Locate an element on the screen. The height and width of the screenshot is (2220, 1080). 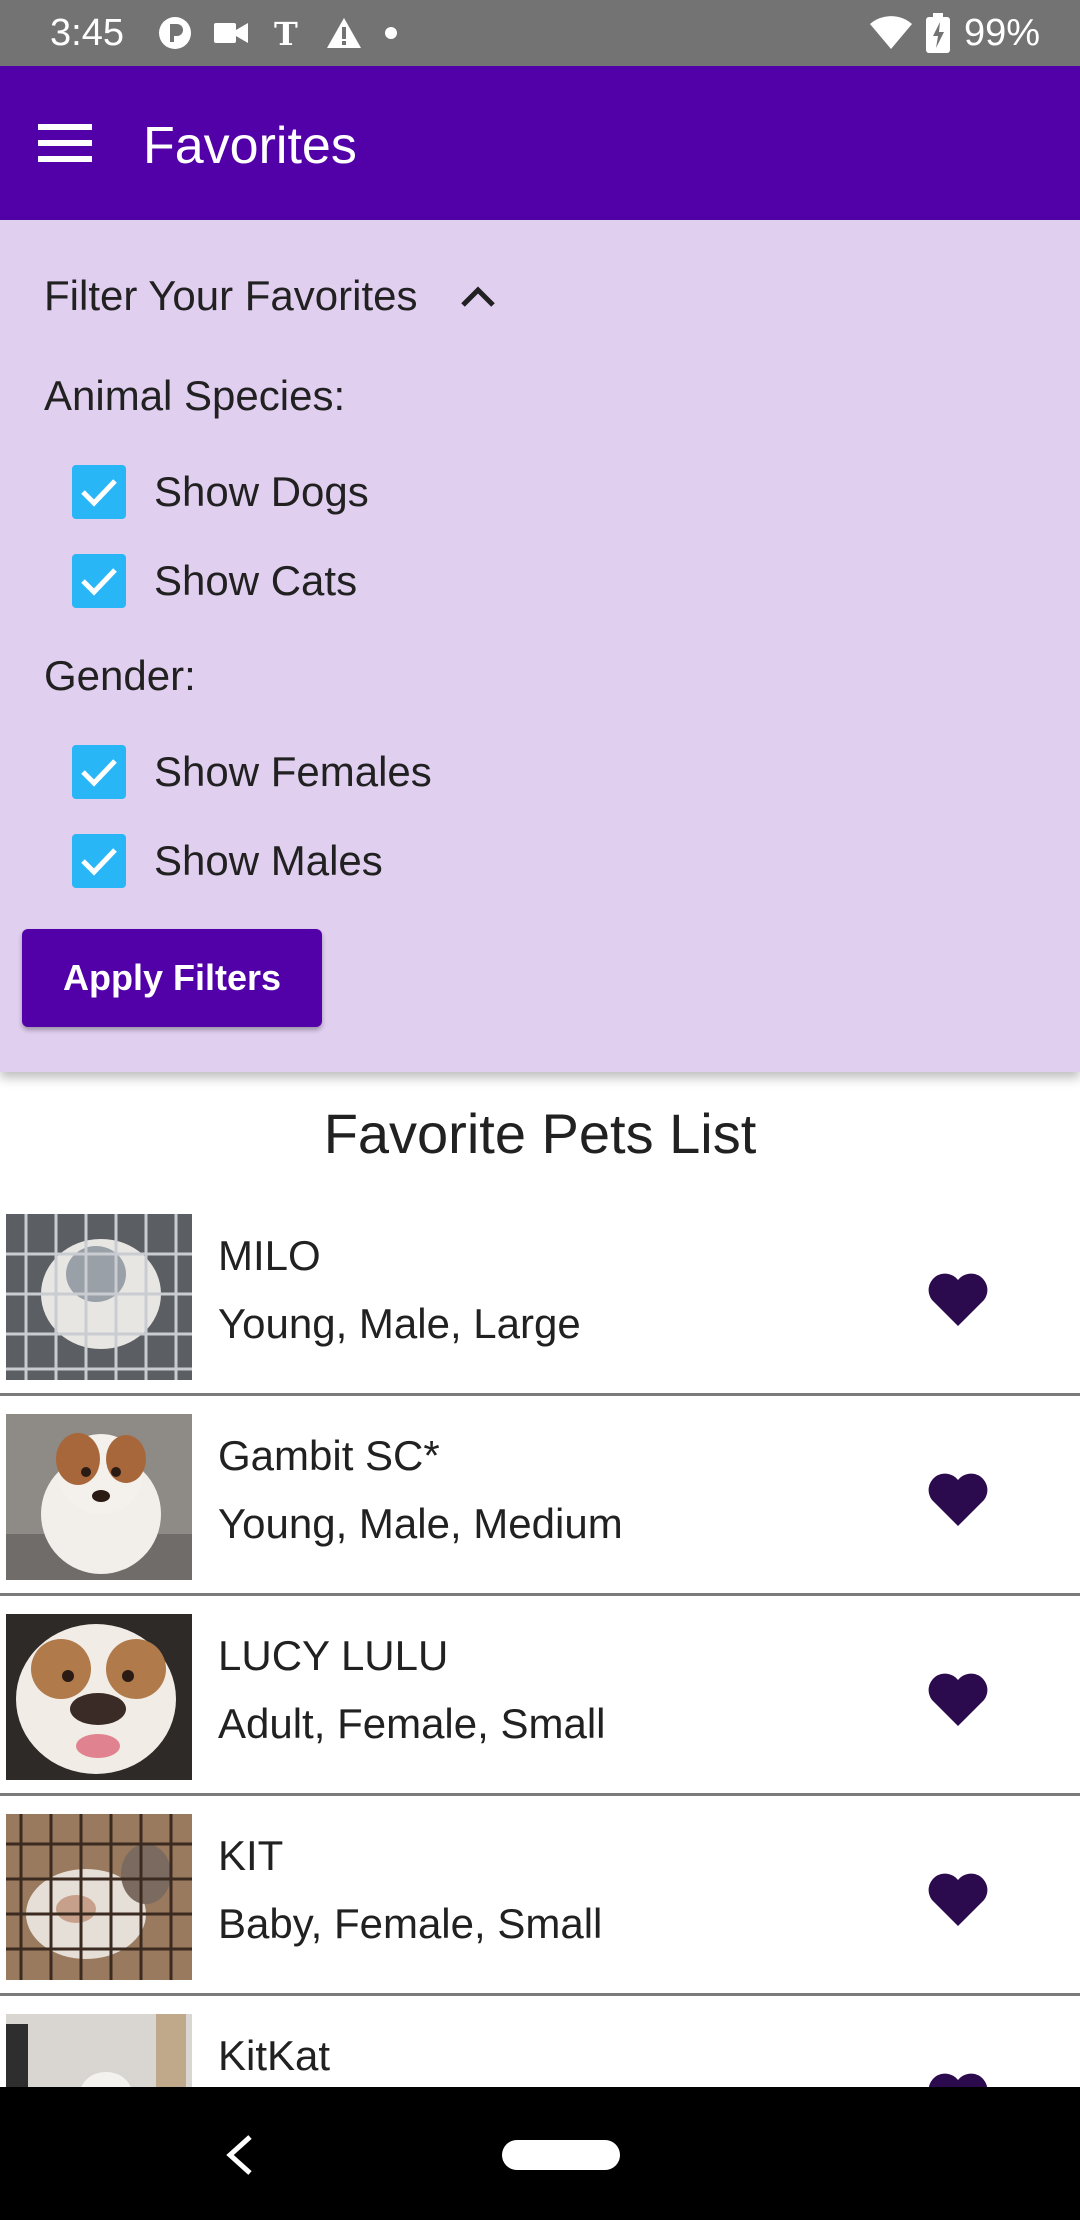
pet-description: Adult, Female, Small is located at coordinates (412, 1723).